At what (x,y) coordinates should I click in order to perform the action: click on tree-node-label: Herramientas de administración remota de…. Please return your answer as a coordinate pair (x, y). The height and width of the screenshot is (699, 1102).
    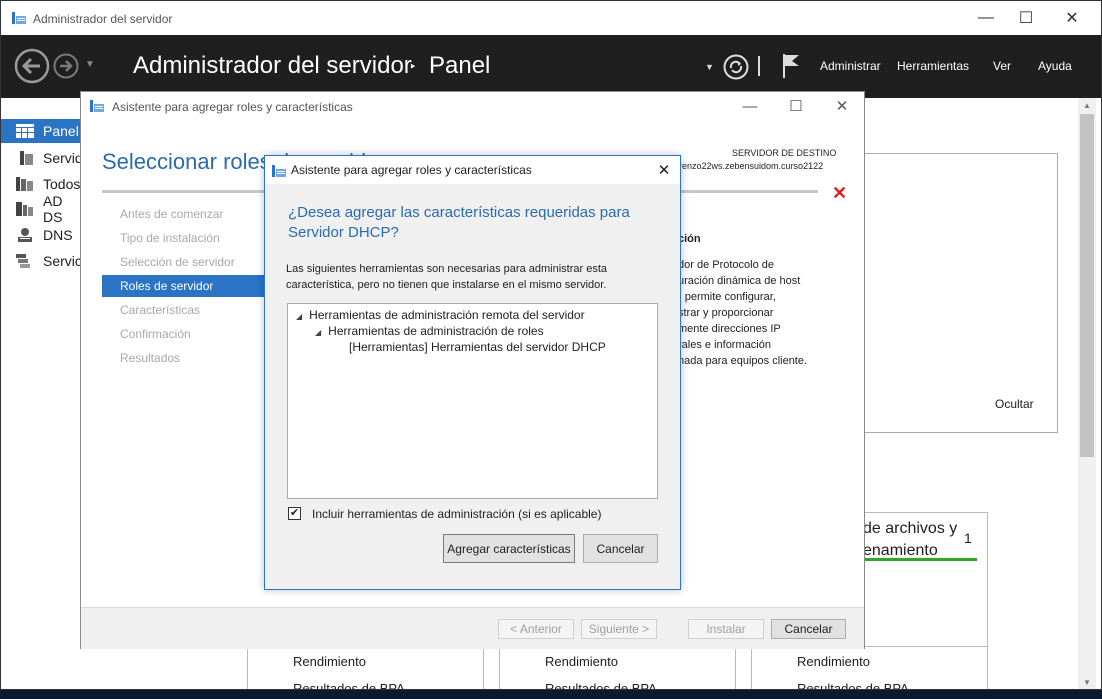
    Looking at the image, I should click on (447, 315).